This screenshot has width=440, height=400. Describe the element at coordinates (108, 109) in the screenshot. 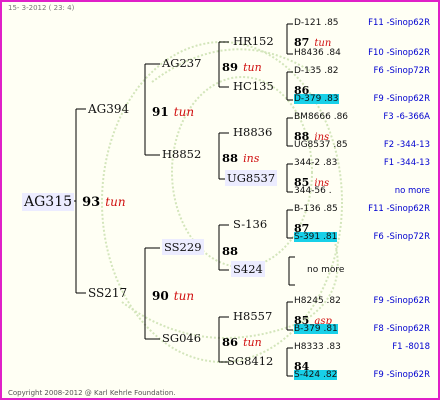

I see `gen2-name-1: AG394` at that location.